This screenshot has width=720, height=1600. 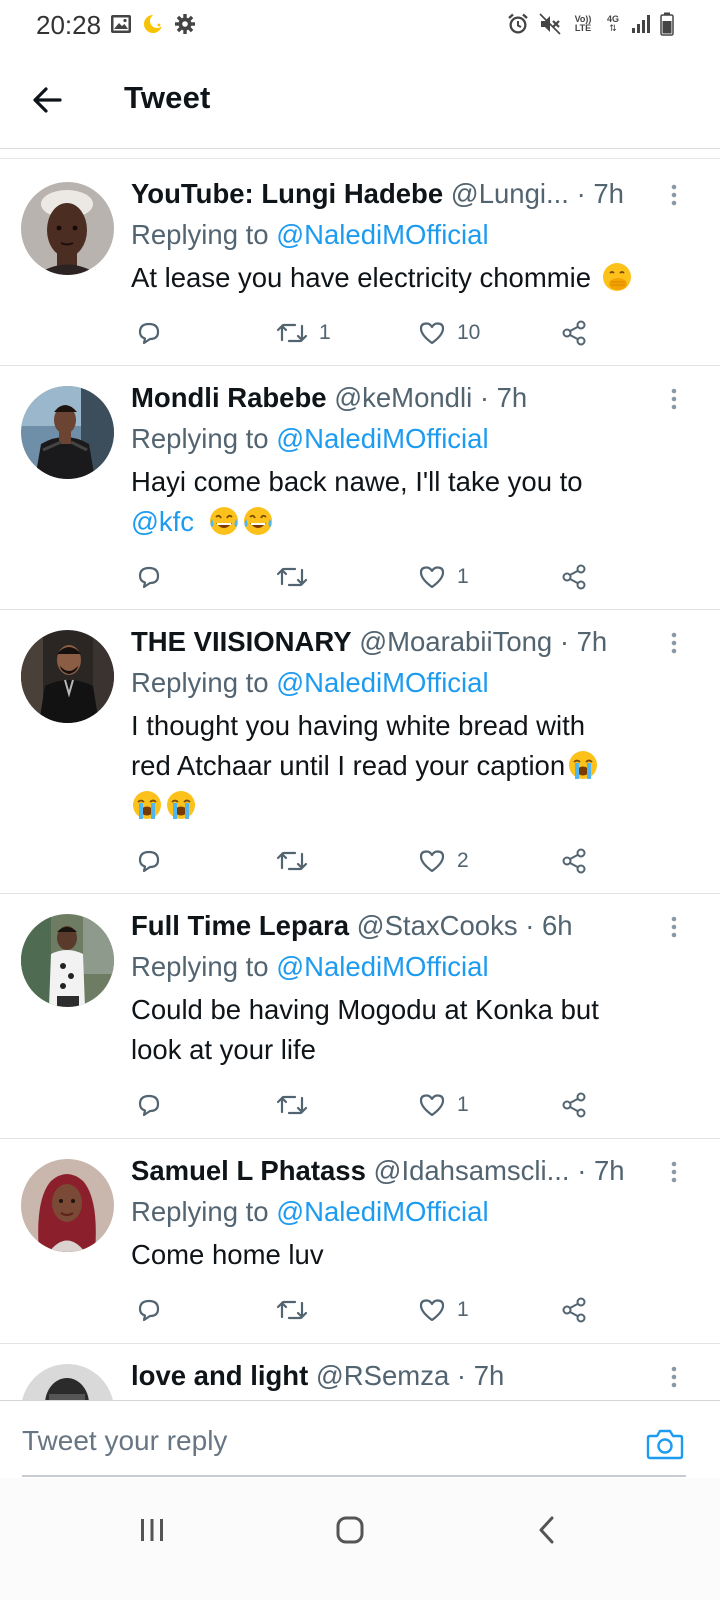 What do you see at coordinates (448, 333) in the screenshot?
I see `like-button: 10` at bounding box center [448, 333].